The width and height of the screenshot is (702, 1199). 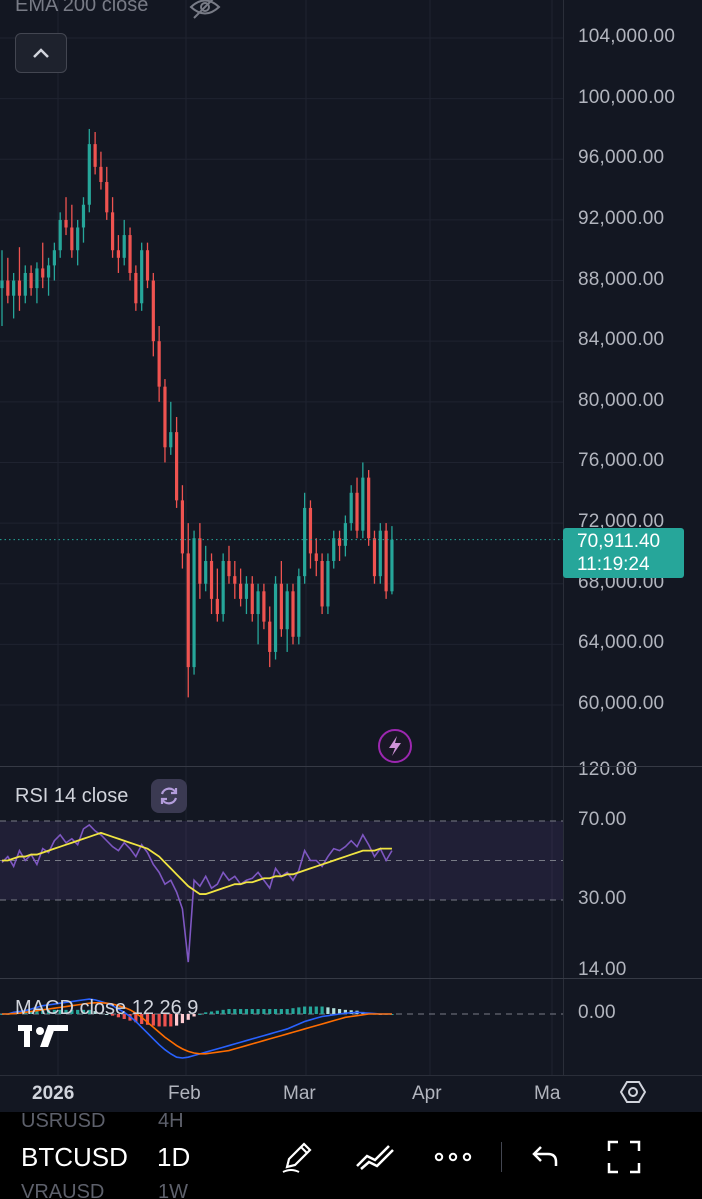 I want to click on eye-off-icon, so click(x=205, y=10).